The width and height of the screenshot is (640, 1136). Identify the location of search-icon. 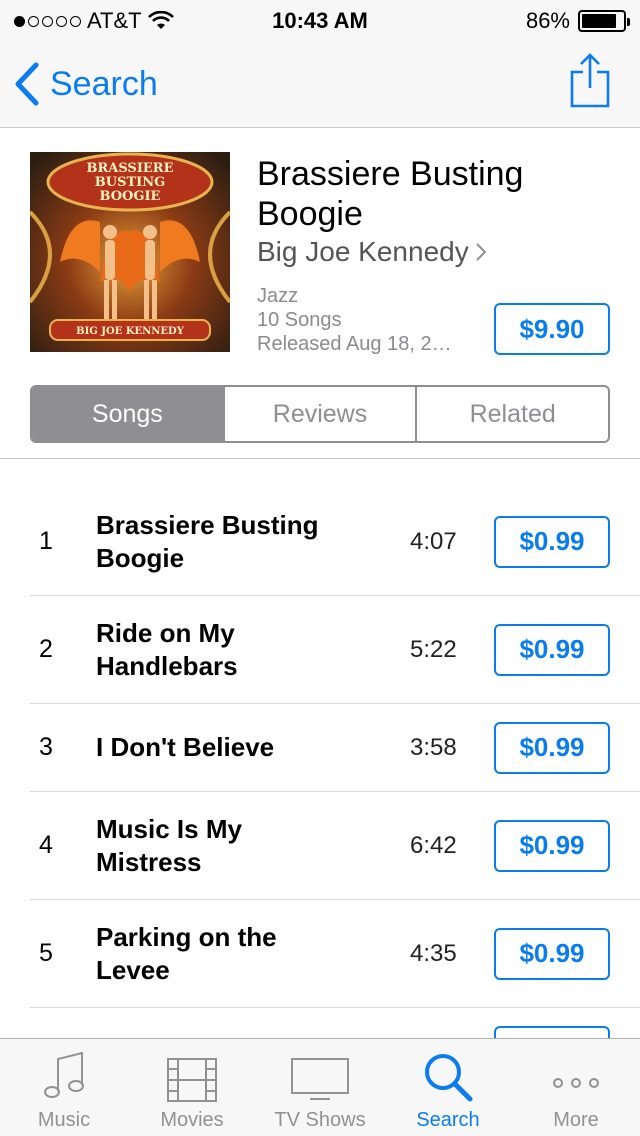
(449, 1078).